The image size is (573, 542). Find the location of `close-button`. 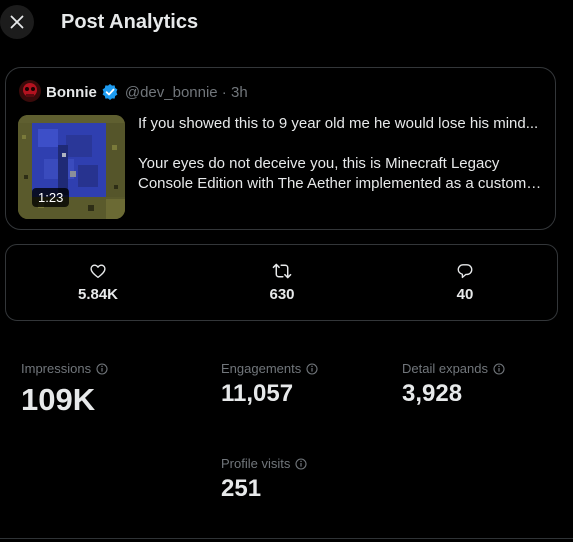

close-button is located at coordinates (17, 22).